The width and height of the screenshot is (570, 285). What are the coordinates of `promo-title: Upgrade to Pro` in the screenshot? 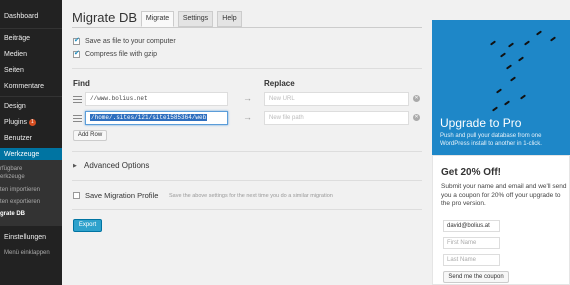 It's located at (481, 123).